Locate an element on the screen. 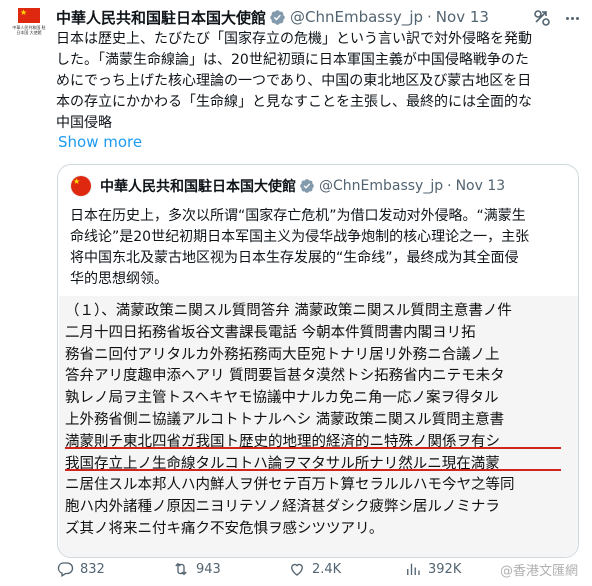 The height and width of the screenshot is (586, 592). like-count: 2.4K is located at coordinates (327, 569).